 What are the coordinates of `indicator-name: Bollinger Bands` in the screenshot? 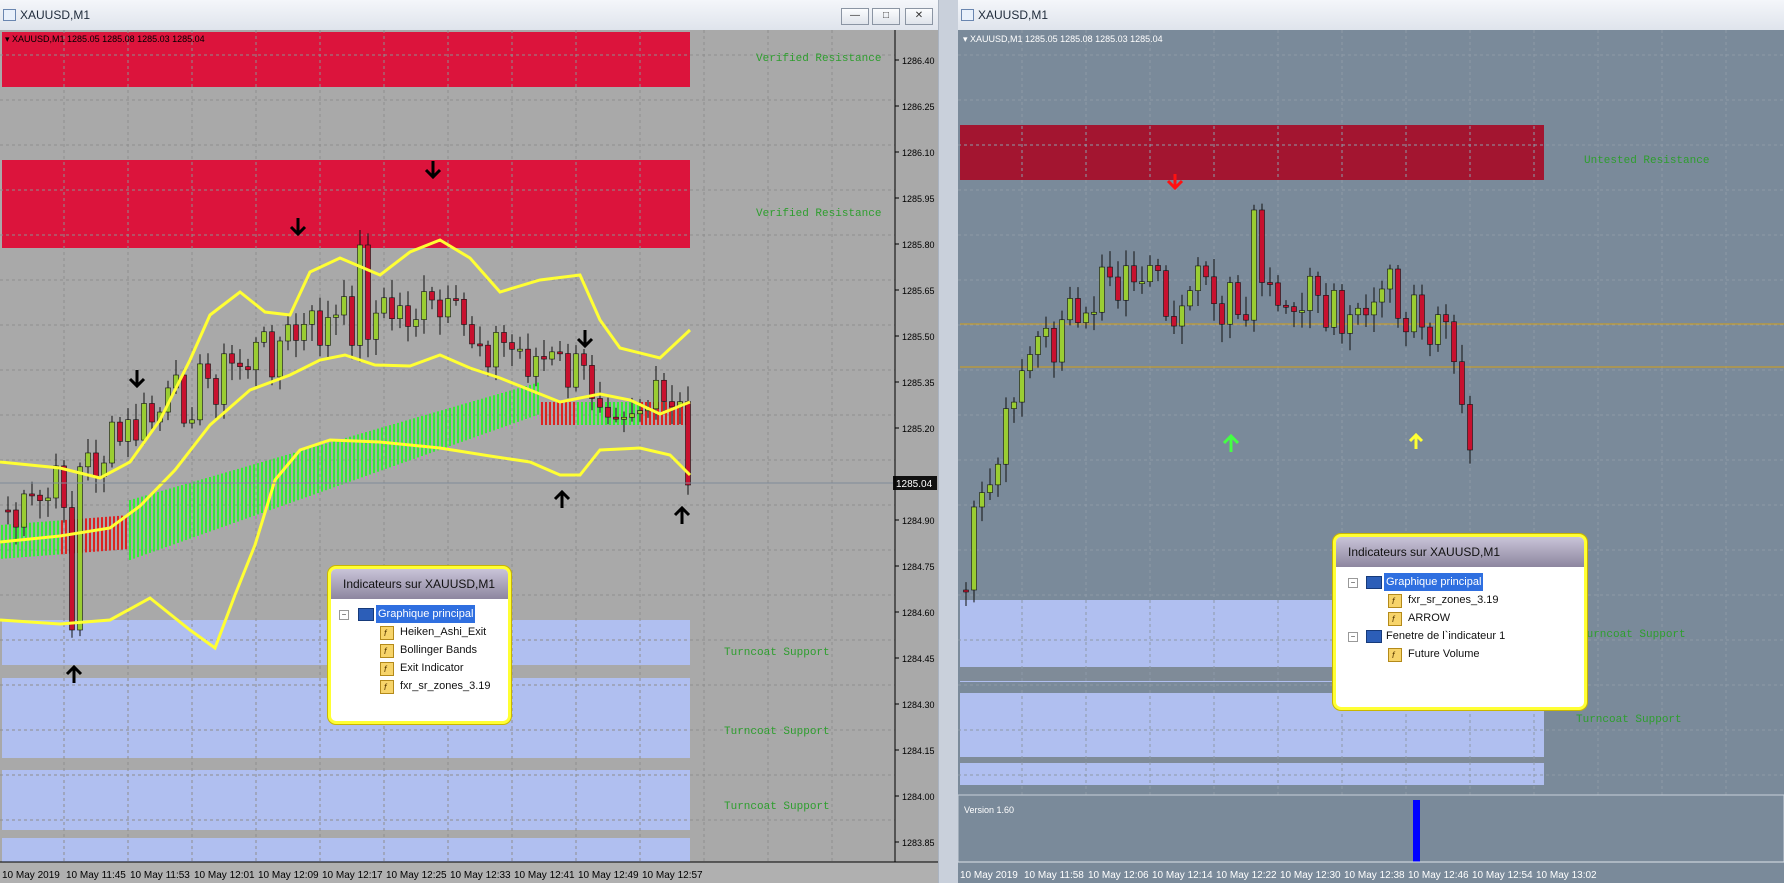 It's located at (439, 650).